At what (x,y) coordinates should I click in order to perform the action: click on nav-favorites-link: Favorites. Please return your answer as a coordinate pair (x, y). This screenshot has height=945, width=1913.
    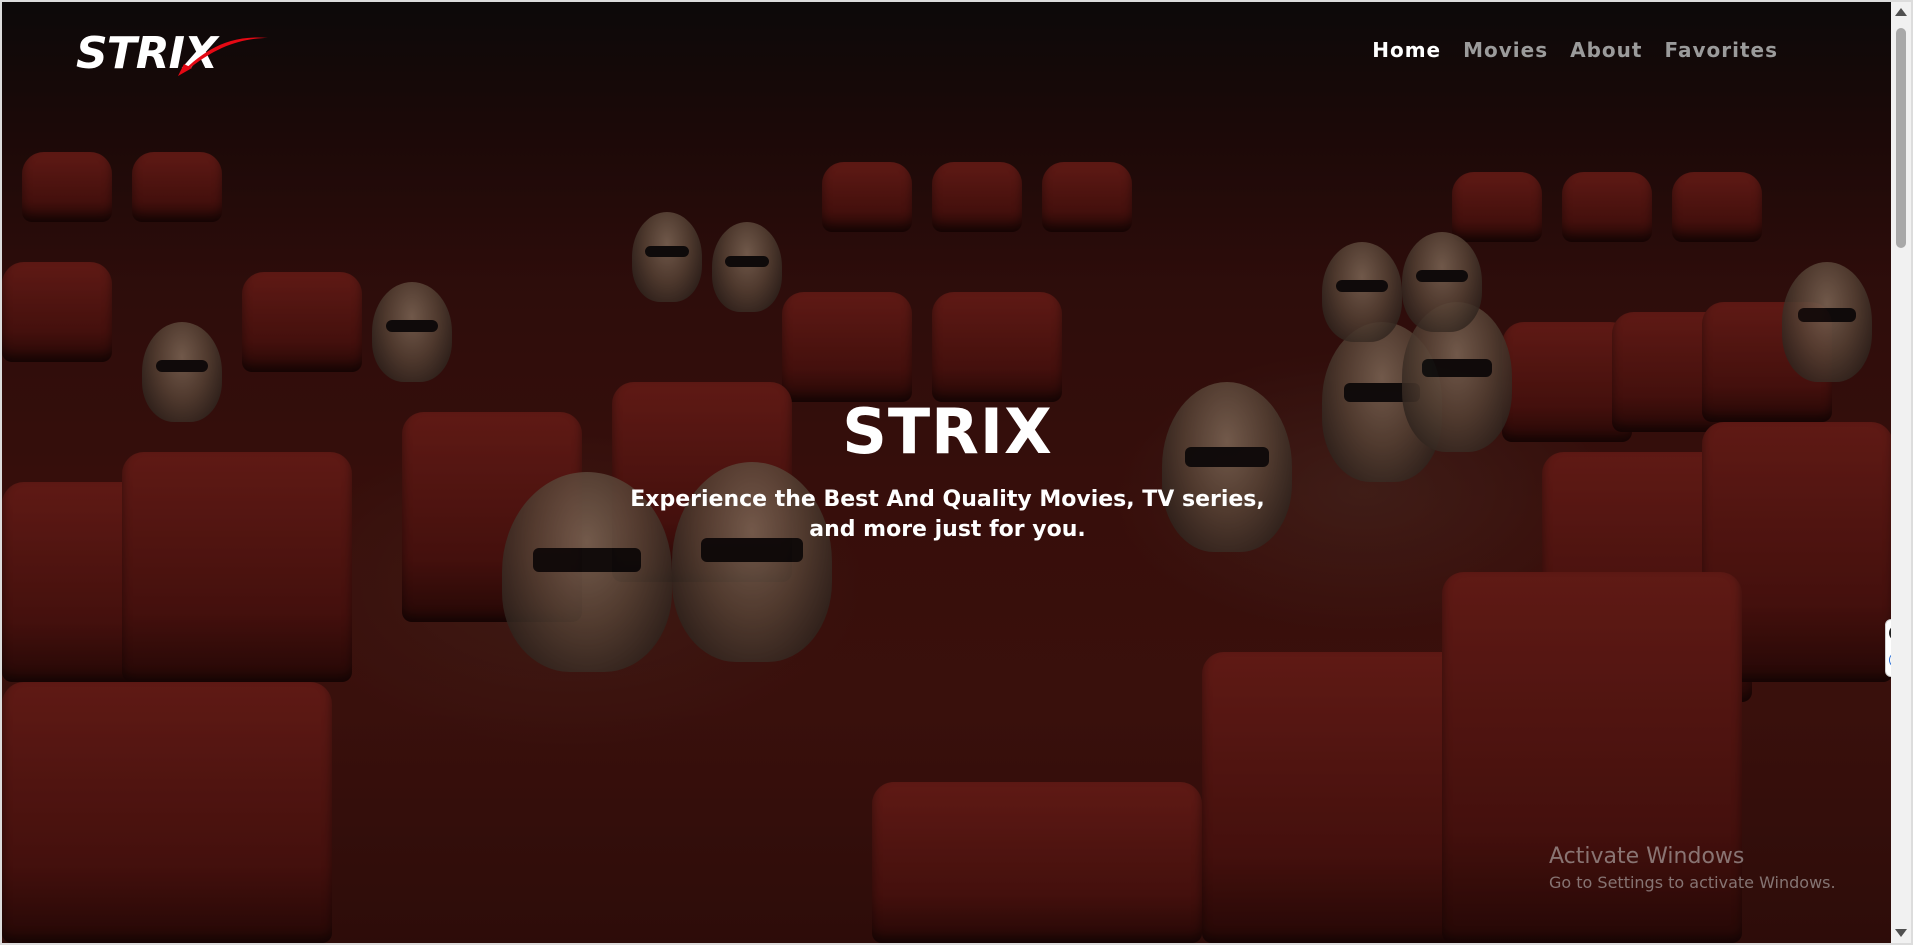
    Looking at the image, I should click on (1721, 50).